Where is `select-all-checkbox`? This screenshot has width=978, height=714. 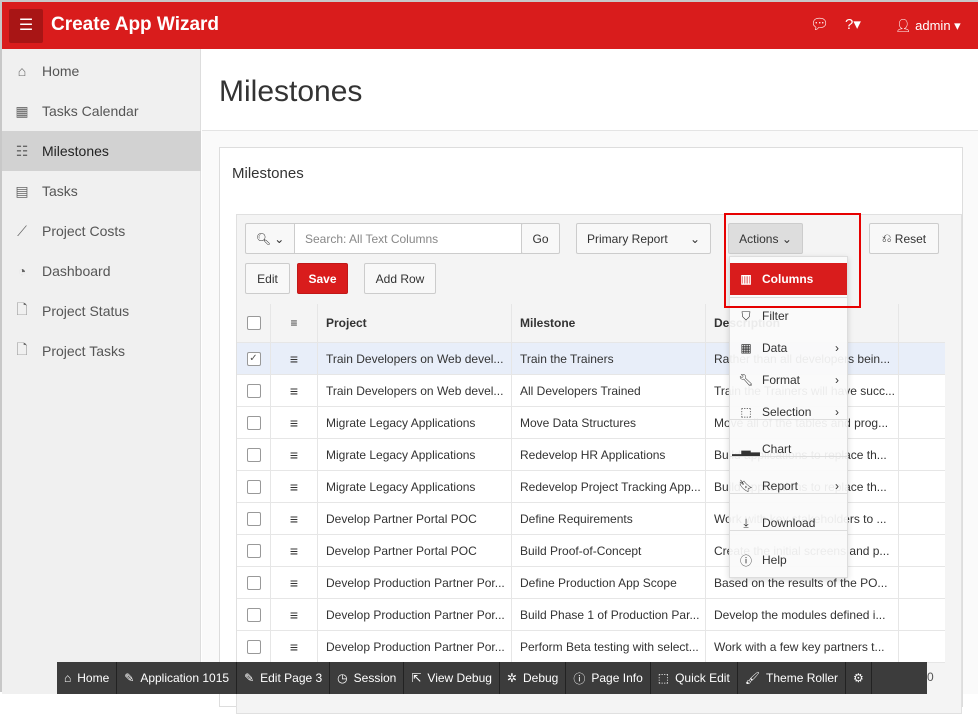 select-all-checkbox is located at coordinates (253, 323).